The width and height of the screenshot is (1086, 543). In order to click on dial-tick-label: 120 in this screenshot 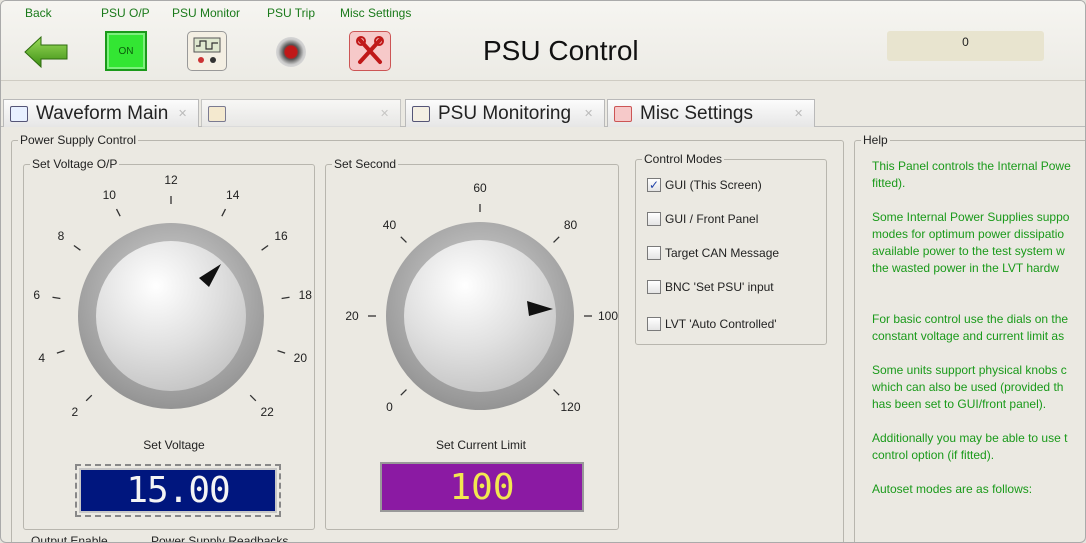, I will do `click(570, 406)`.